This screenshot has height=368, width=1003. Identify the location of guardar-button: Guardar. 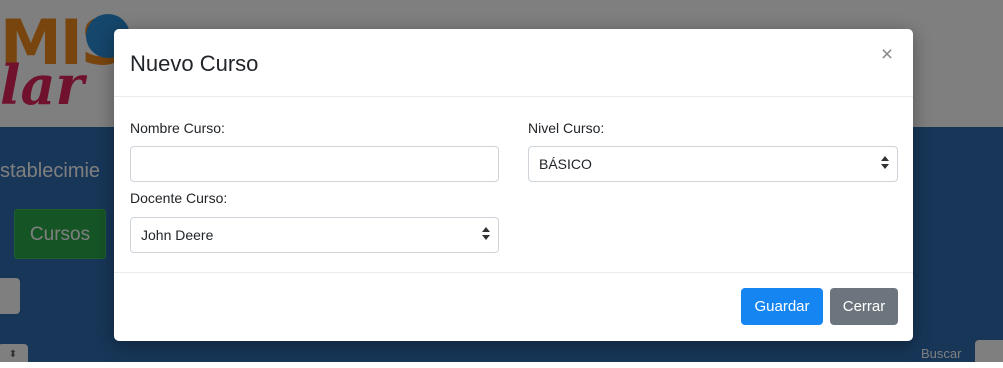
(782, 306).